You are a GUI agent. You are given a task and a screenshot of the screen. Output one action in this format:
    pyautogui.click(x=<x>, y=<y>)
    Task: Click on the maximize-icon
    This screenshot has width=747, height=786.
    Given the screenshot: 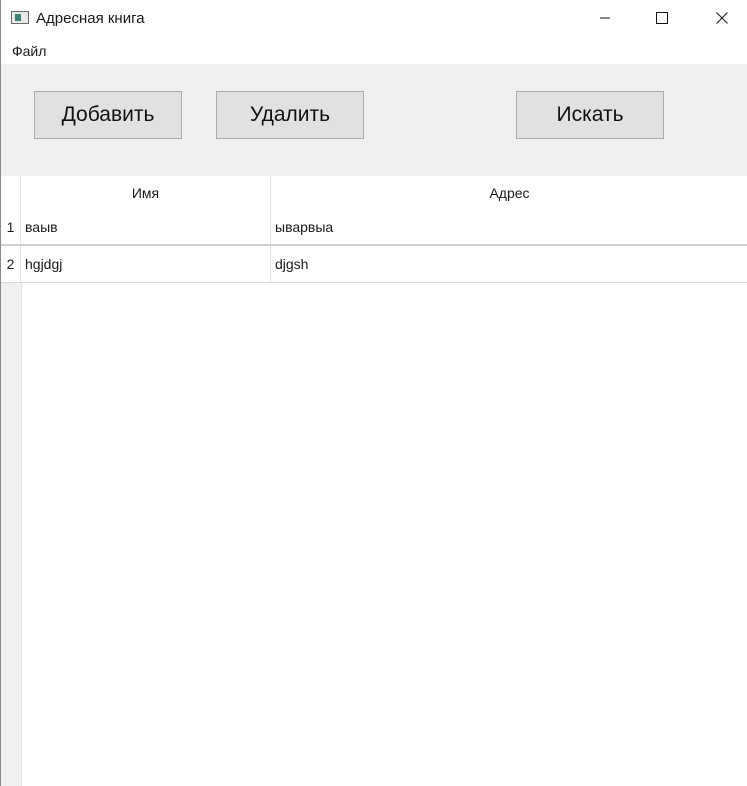 What is the action you would take?
    pyautogui.click(x=662, y=18)
    